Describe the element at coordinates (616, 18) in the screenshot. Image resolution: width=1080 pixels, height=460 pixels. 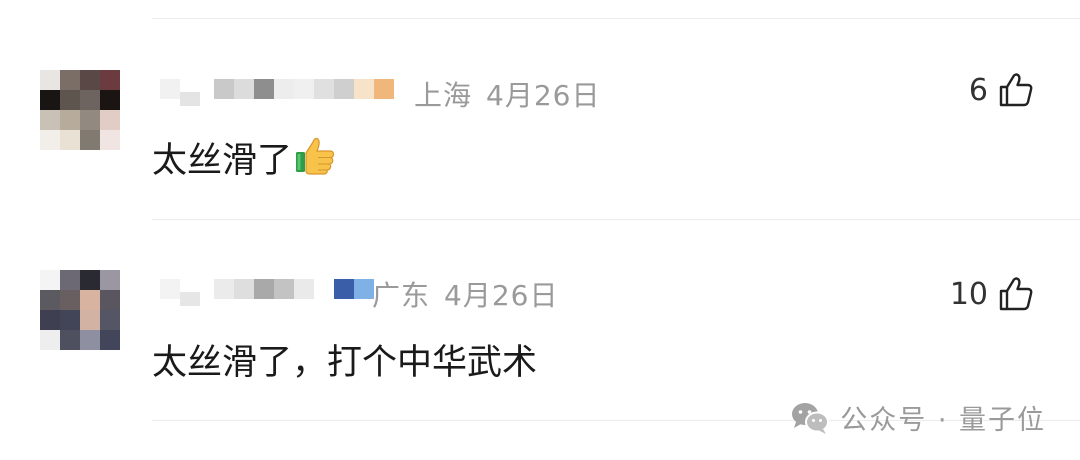
I see `divider-top` at that location.